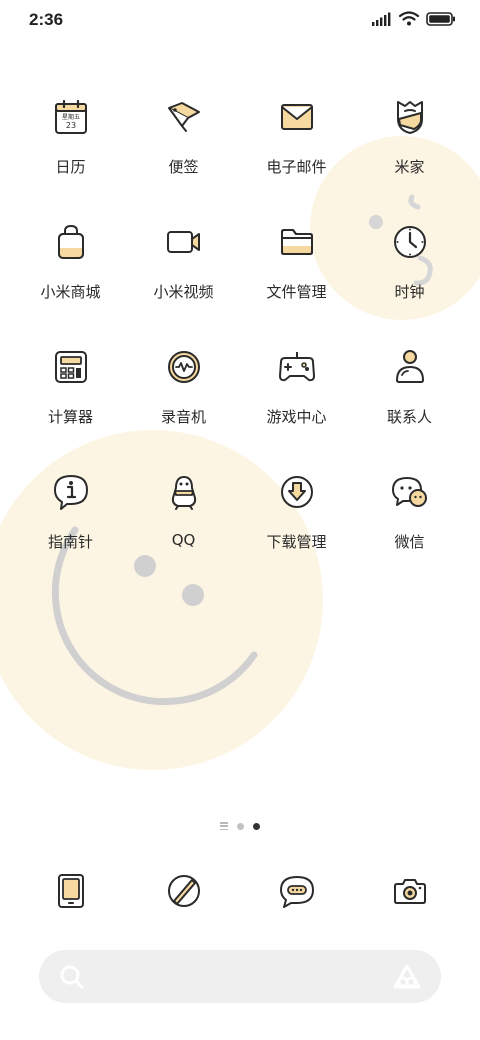  What do you see at coordinates (409, 542) in the screenshot?
I see `app-label: 微信` at bounding box center [409, 542].